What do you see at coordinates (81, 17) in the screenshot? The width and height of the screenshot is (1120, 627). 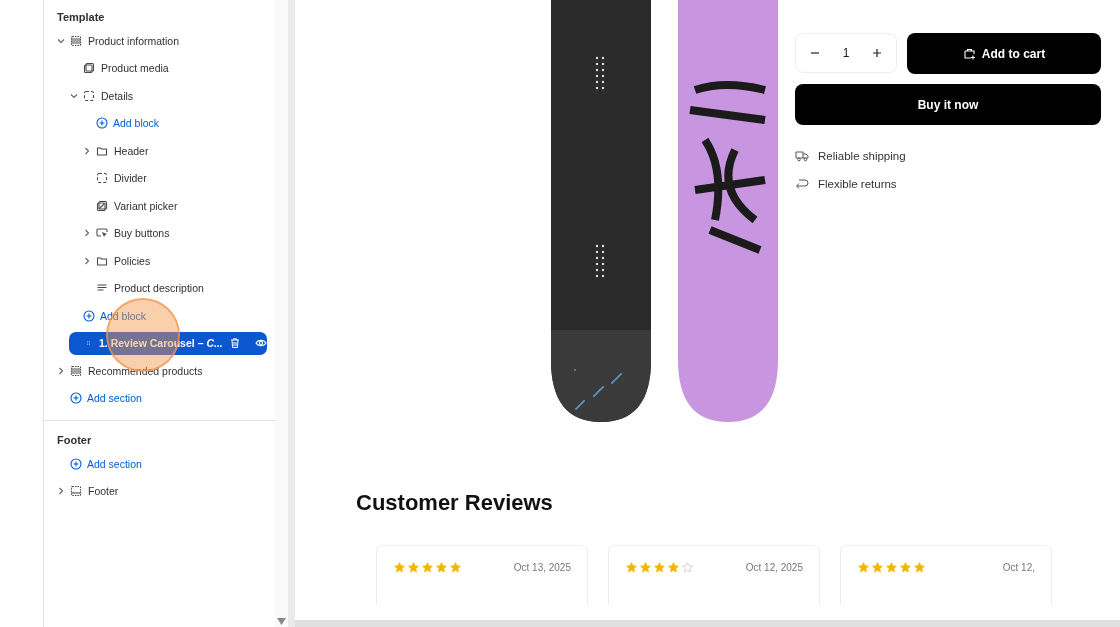 I see `group-title: Template` at bounding box center [81, 17].